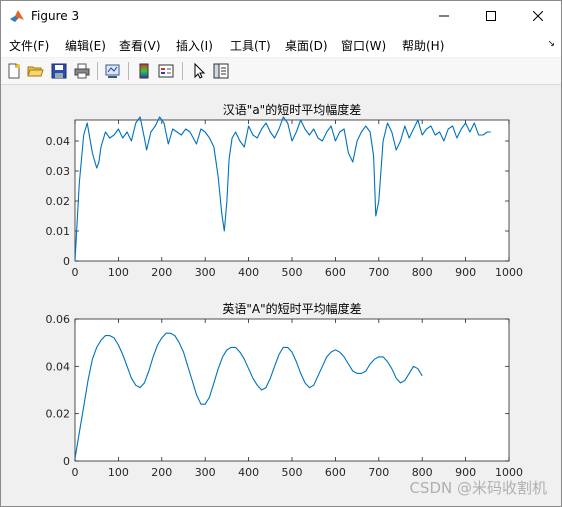 This screenshot has width=562, height=507. I want to click on y-tick-label: 0.03, so click(58, 171).